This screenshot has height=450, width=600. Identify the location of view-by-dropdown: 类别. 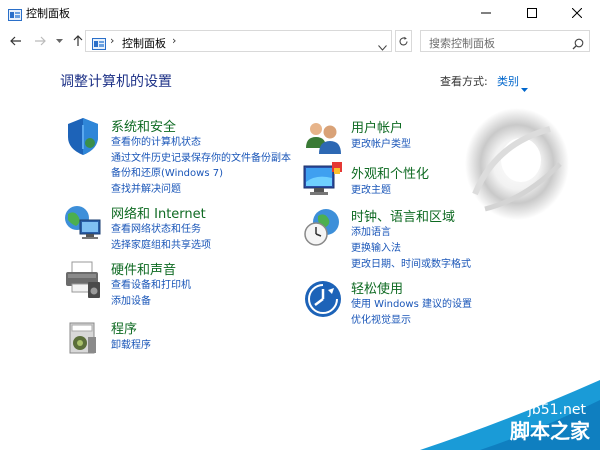
(508, 81).